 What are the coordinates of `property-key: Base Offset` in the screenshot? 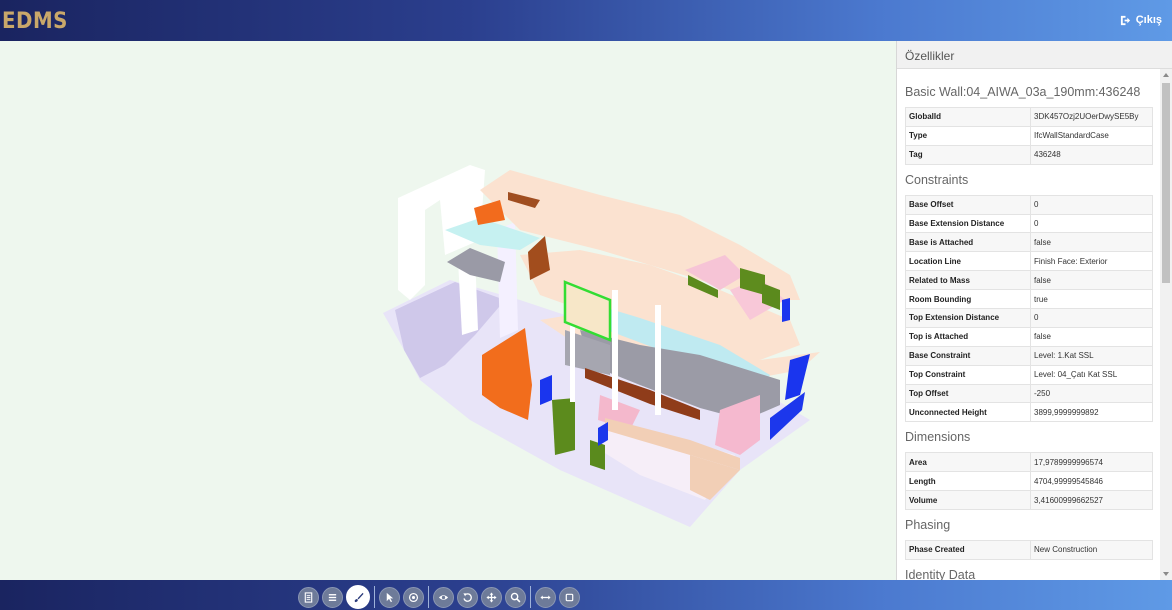 It's located at (968, 204).